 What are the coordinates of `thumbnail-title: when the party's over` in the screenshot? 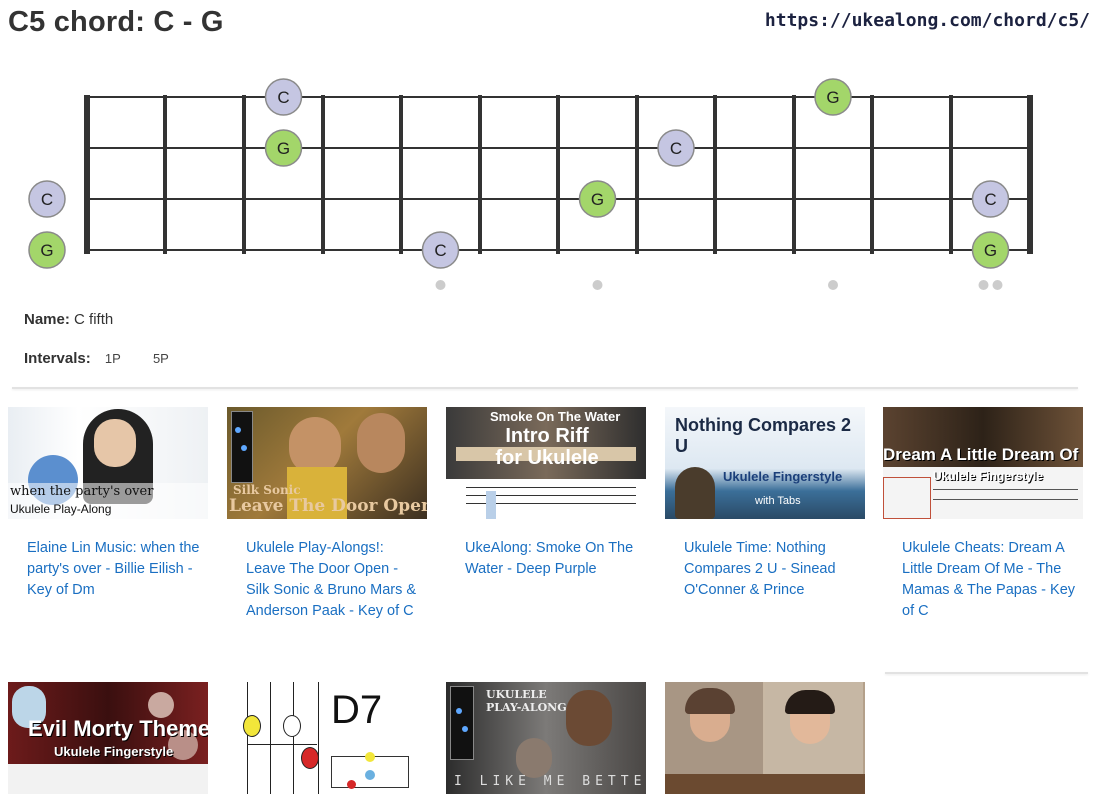 It's located at (82, 491).